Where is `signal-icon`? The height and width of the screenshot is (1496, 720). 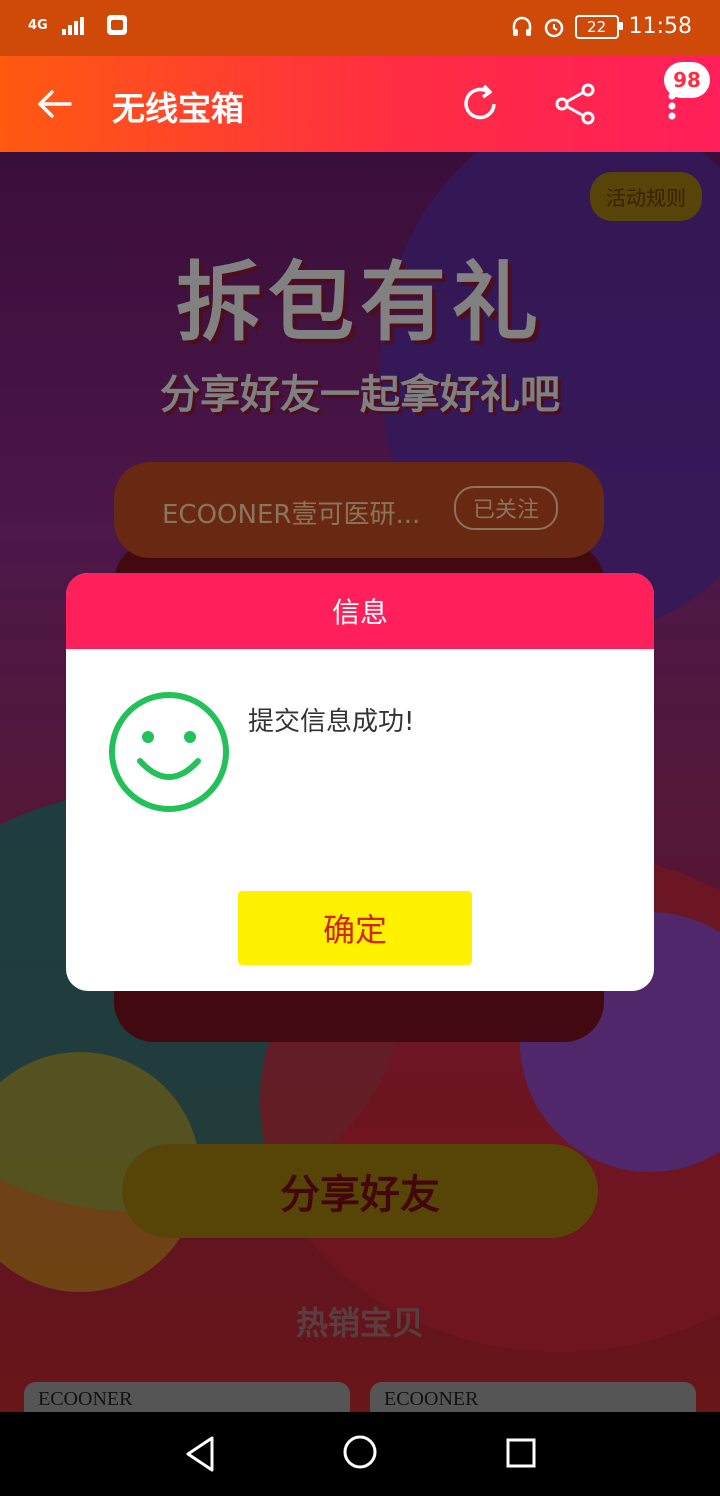 signal-icon is located at coordinates (72, 26).